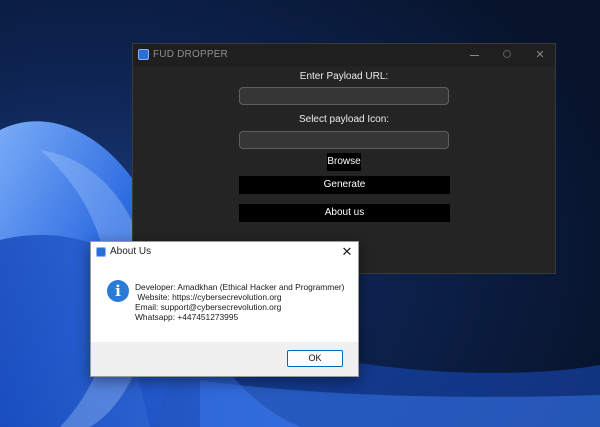  What do you see at coordinates (344, 213) in the screenshot?
I see `about-us-button: About us` at bounding box center [344, 213].